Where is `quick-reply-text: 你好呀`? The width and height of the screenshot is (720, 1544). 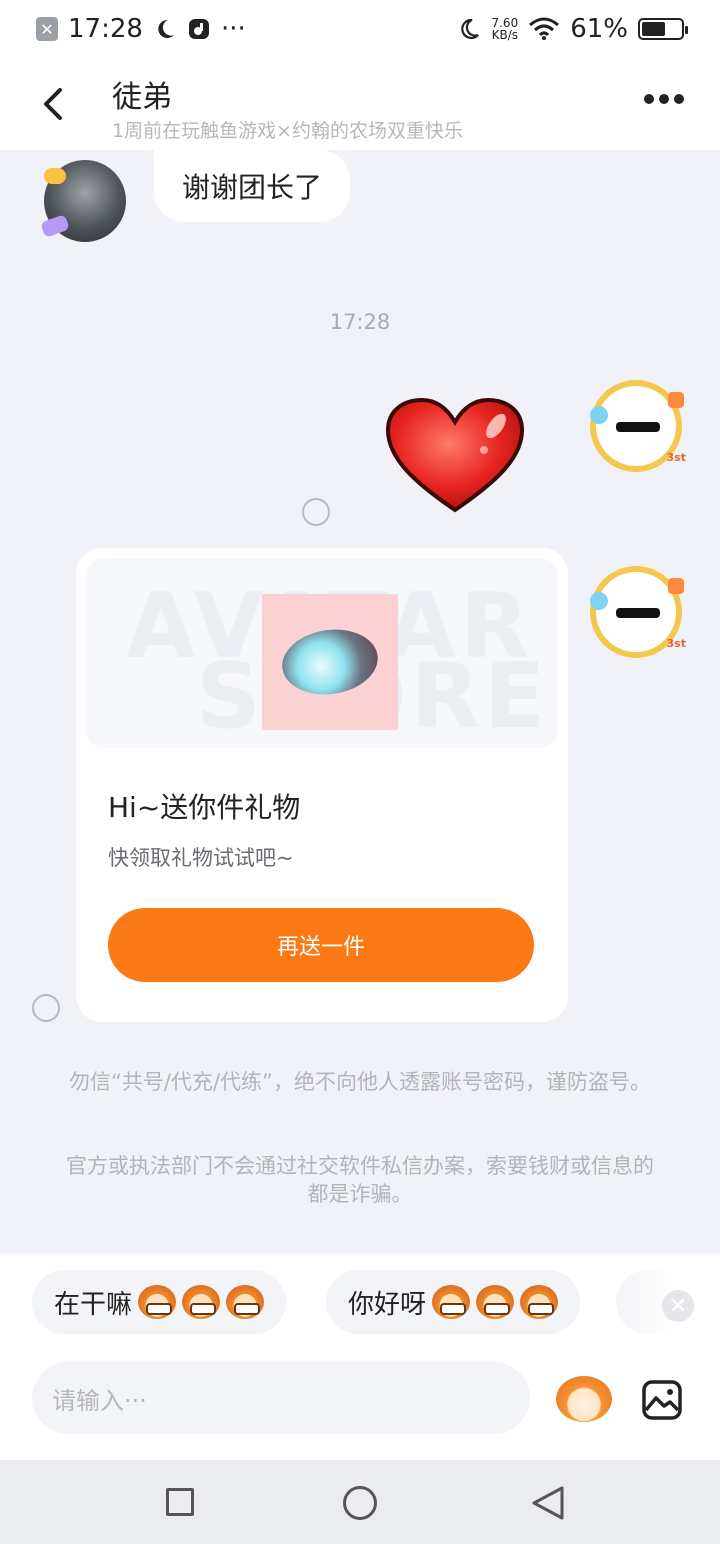 quick-reply-text: 你好呀 is located at coordinates (387, 1304).